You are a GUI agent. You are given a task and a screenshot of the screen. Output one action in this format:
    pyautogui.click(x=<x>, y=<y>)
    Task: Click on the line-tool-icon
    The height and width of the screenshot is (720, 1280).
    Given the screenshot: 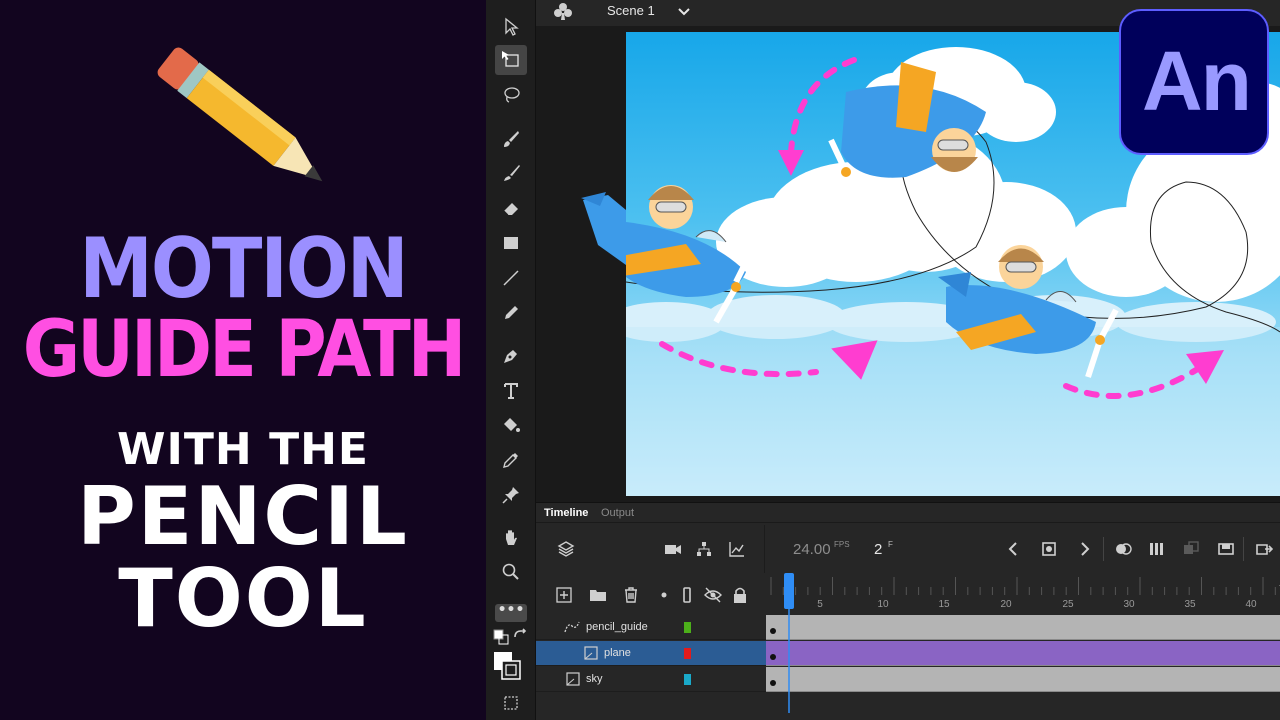 What is the action you would take?
    pyautogui.click(x=511, y=278)
    